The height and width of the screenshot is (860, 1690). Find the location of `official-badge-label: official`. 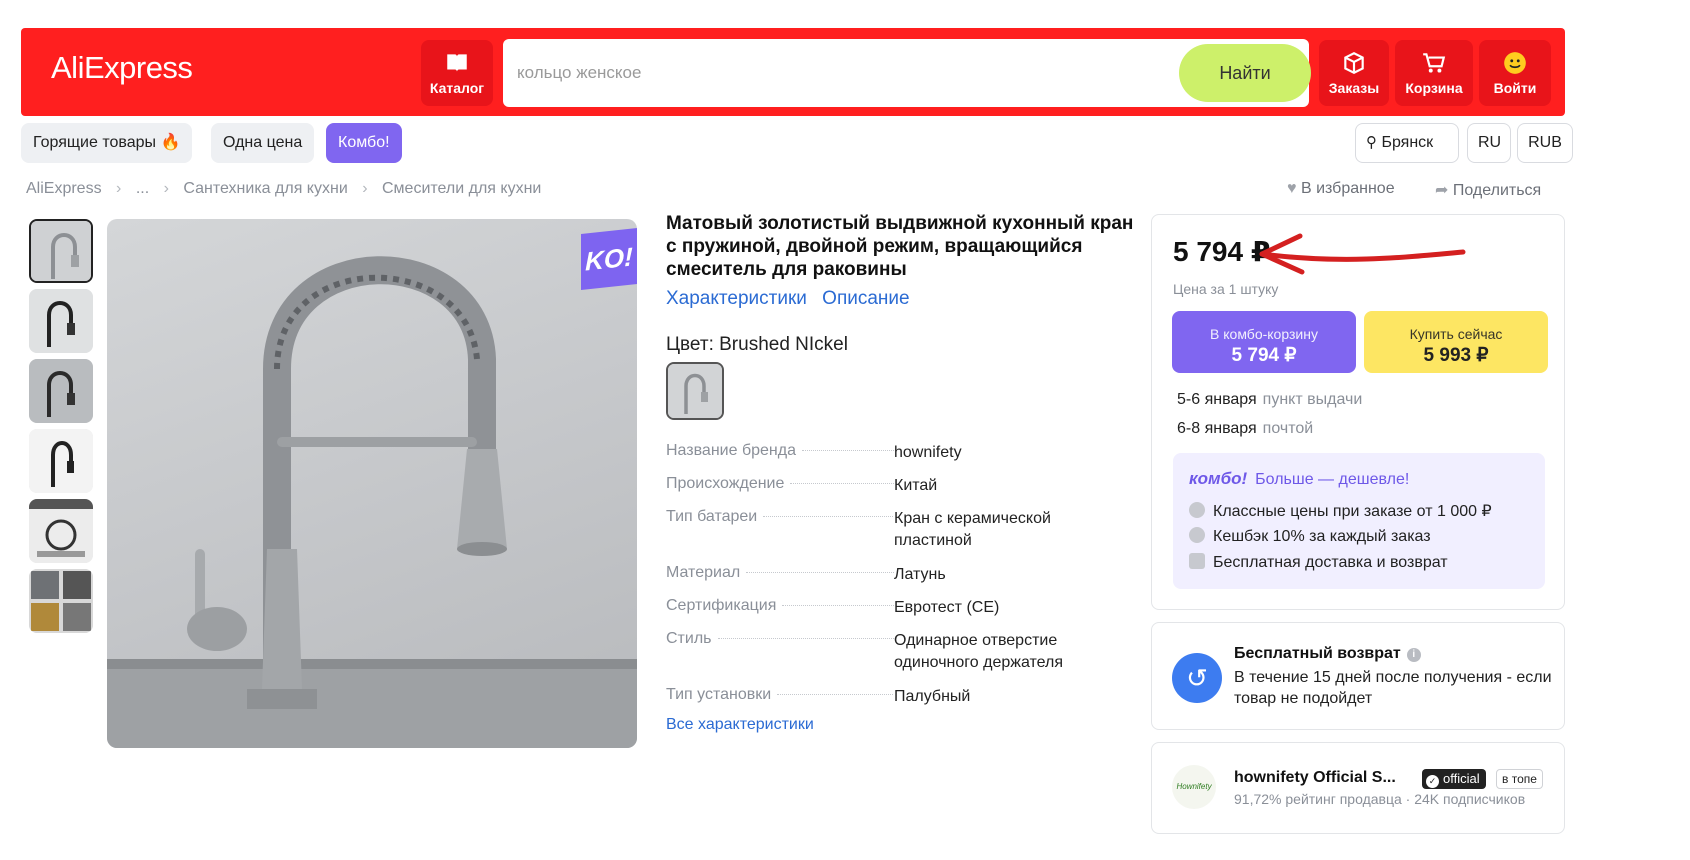

official-badge-label: official is located at coordinates (1461, 778).